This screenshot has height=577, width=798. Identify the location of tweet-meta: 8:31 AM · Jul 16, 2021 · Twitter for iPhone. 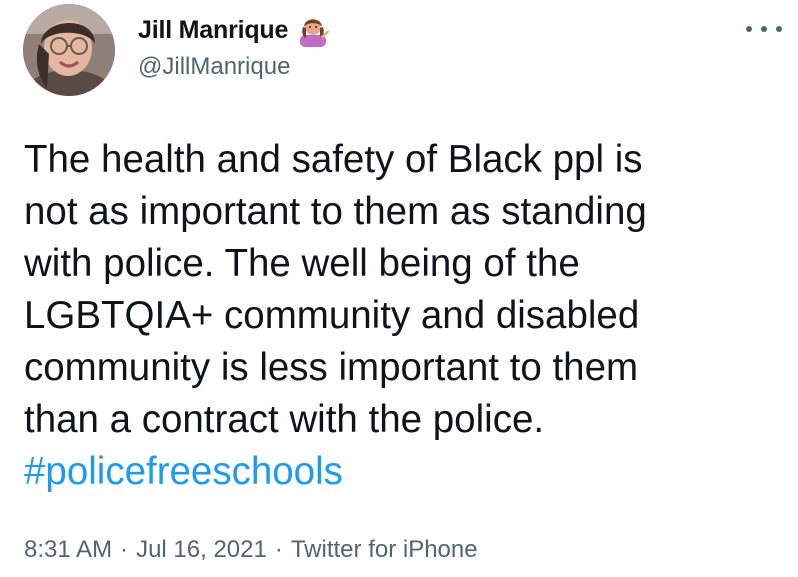
(251, 550).